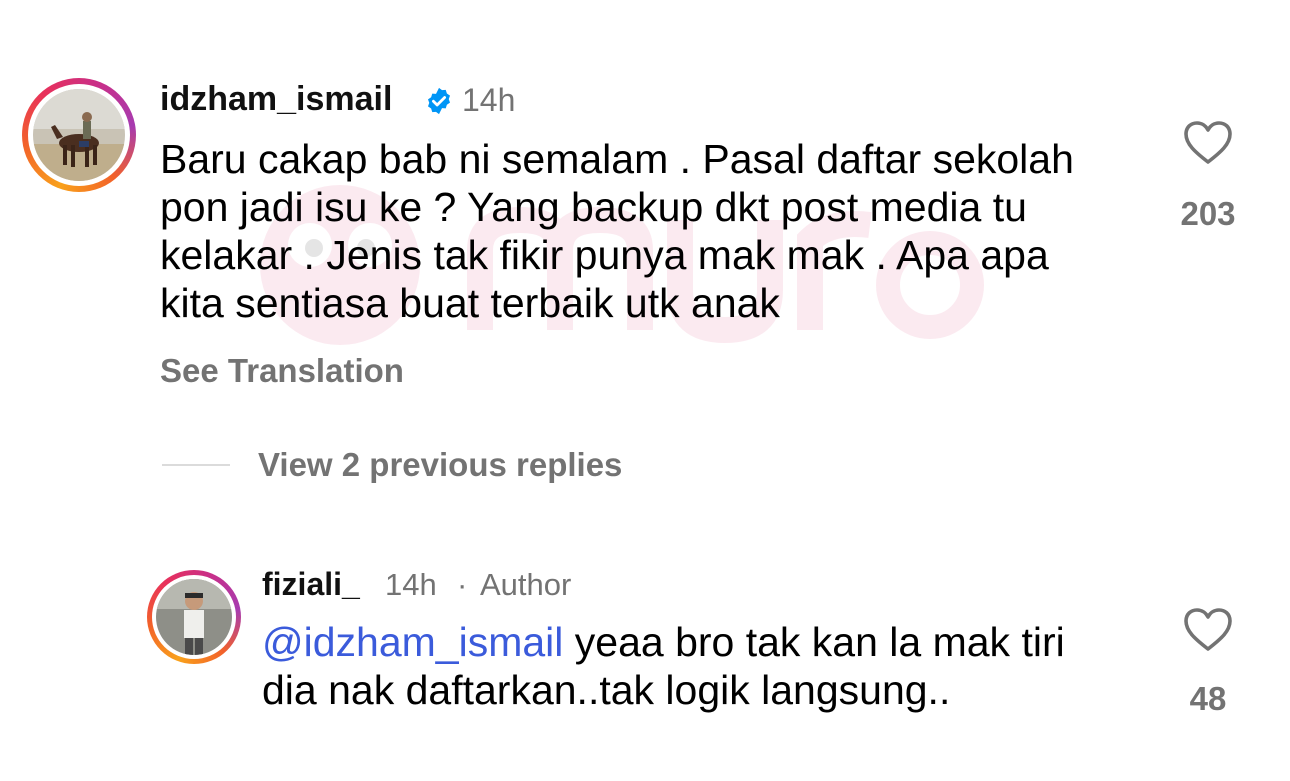 The height and width of the screenshot is (781, 1290). I want to click on verified-badge-icon, so click(439, 101).